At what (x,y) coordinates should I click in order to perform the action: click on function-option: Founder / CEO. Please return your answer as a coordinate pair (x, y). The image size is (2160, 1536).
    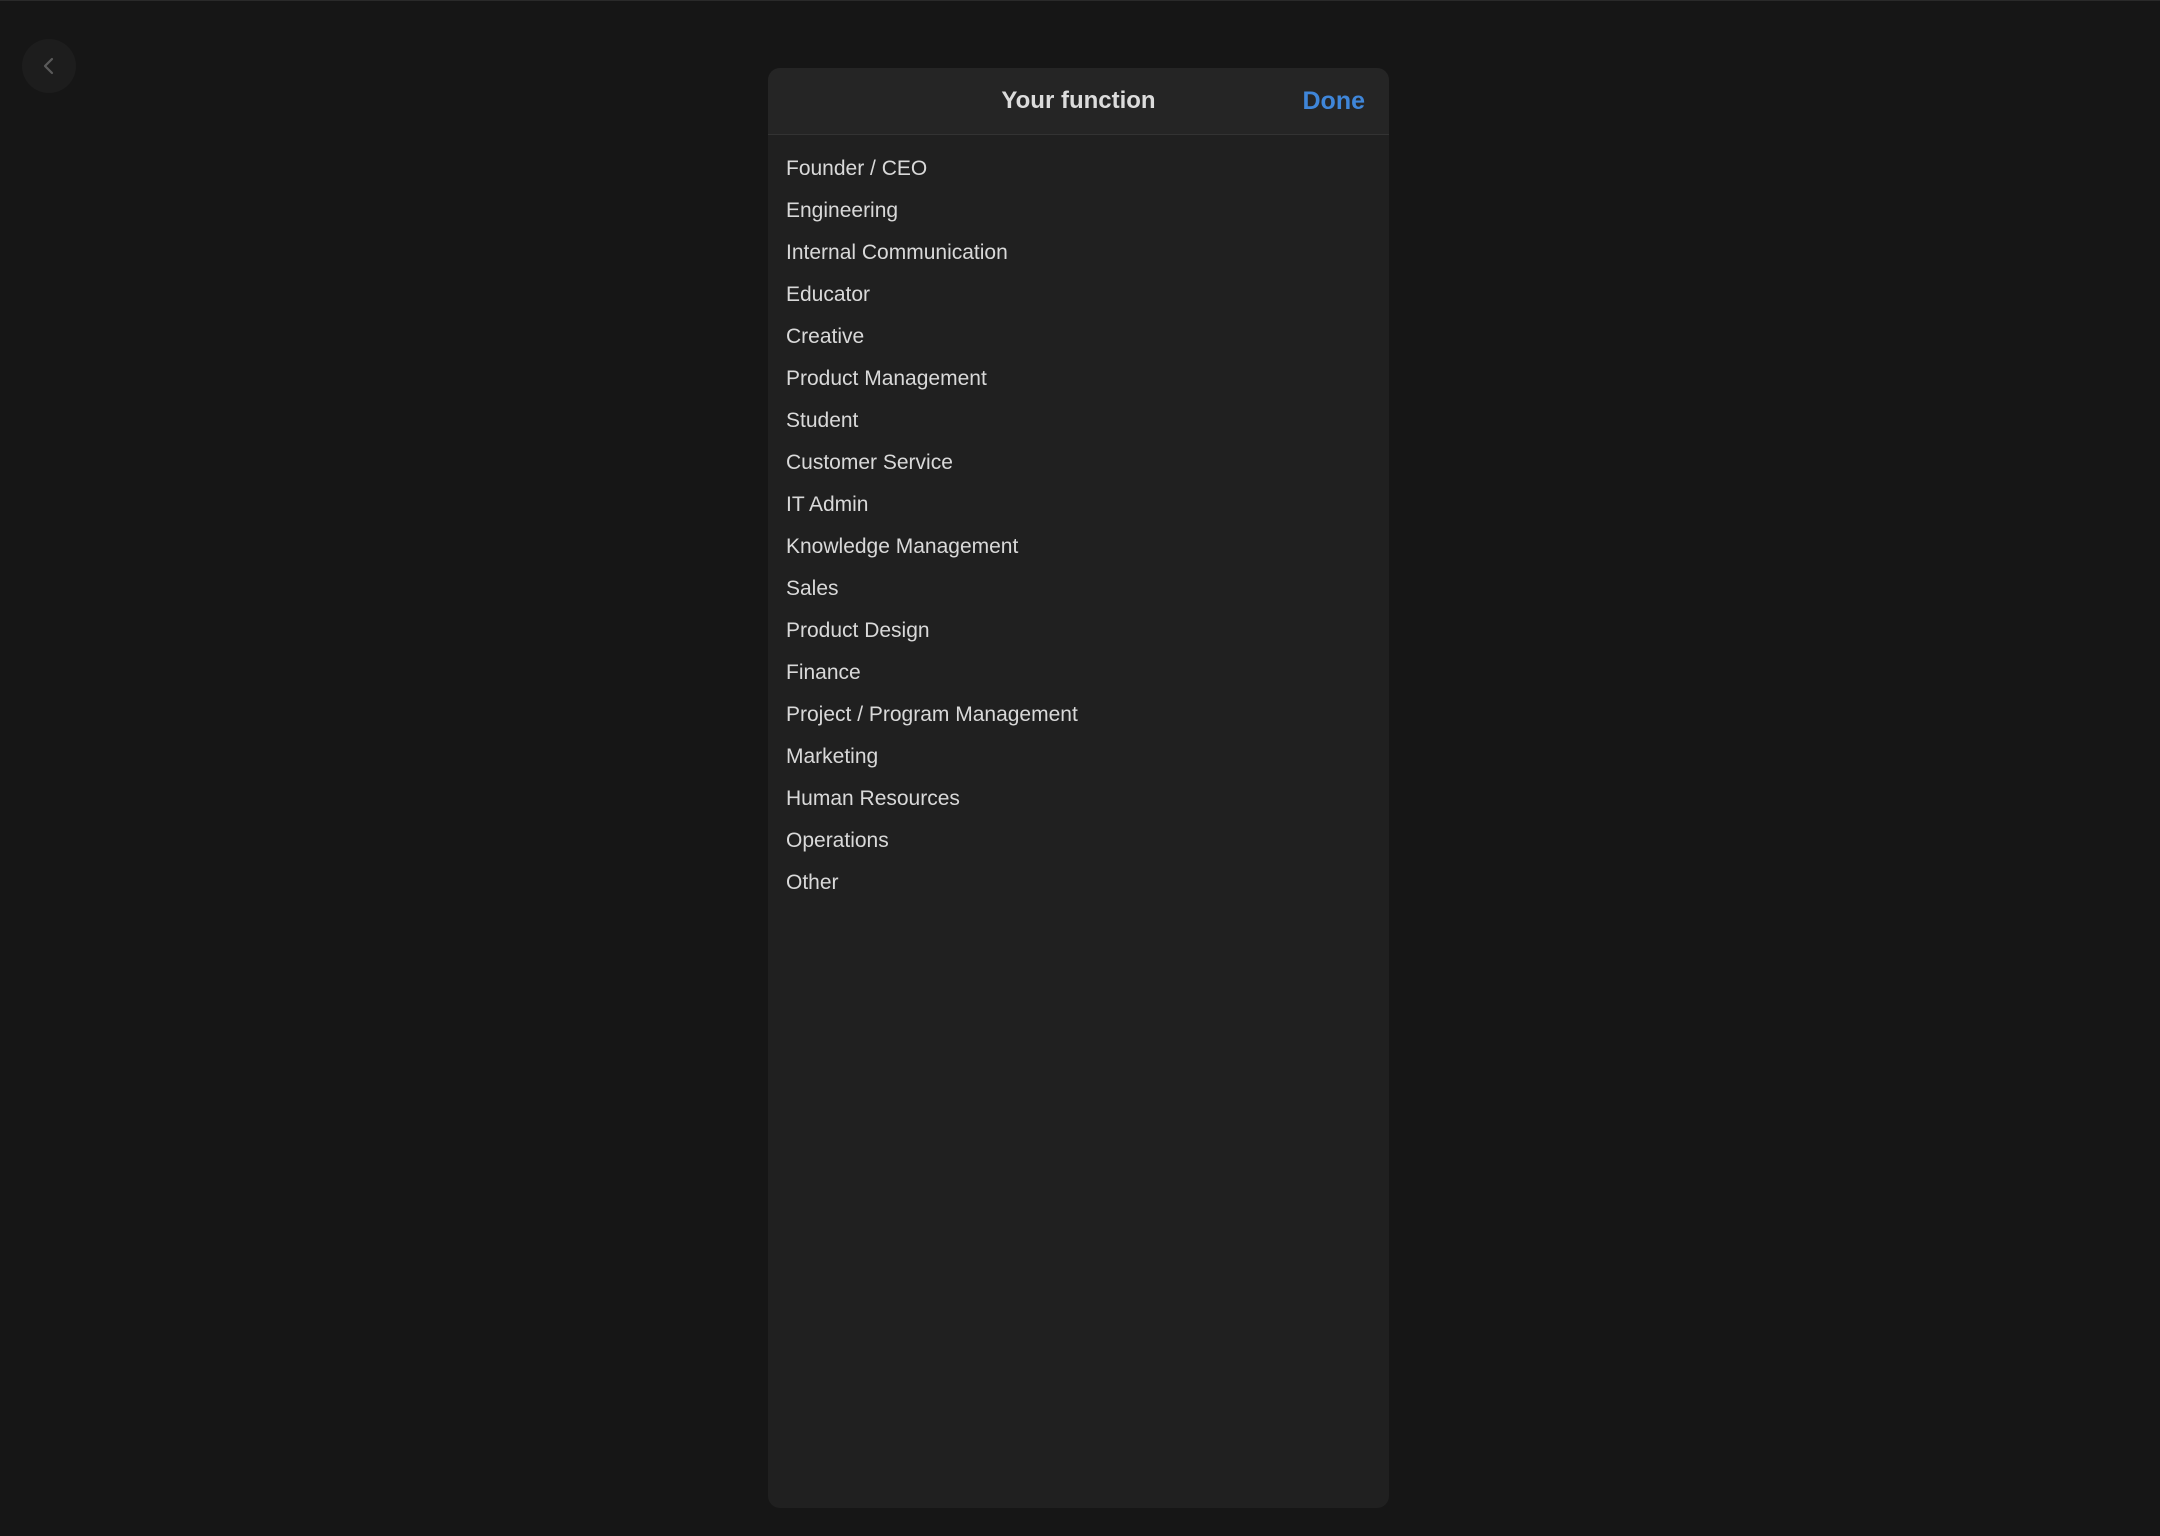
    Looking at the image, I should click on (1078, 169).